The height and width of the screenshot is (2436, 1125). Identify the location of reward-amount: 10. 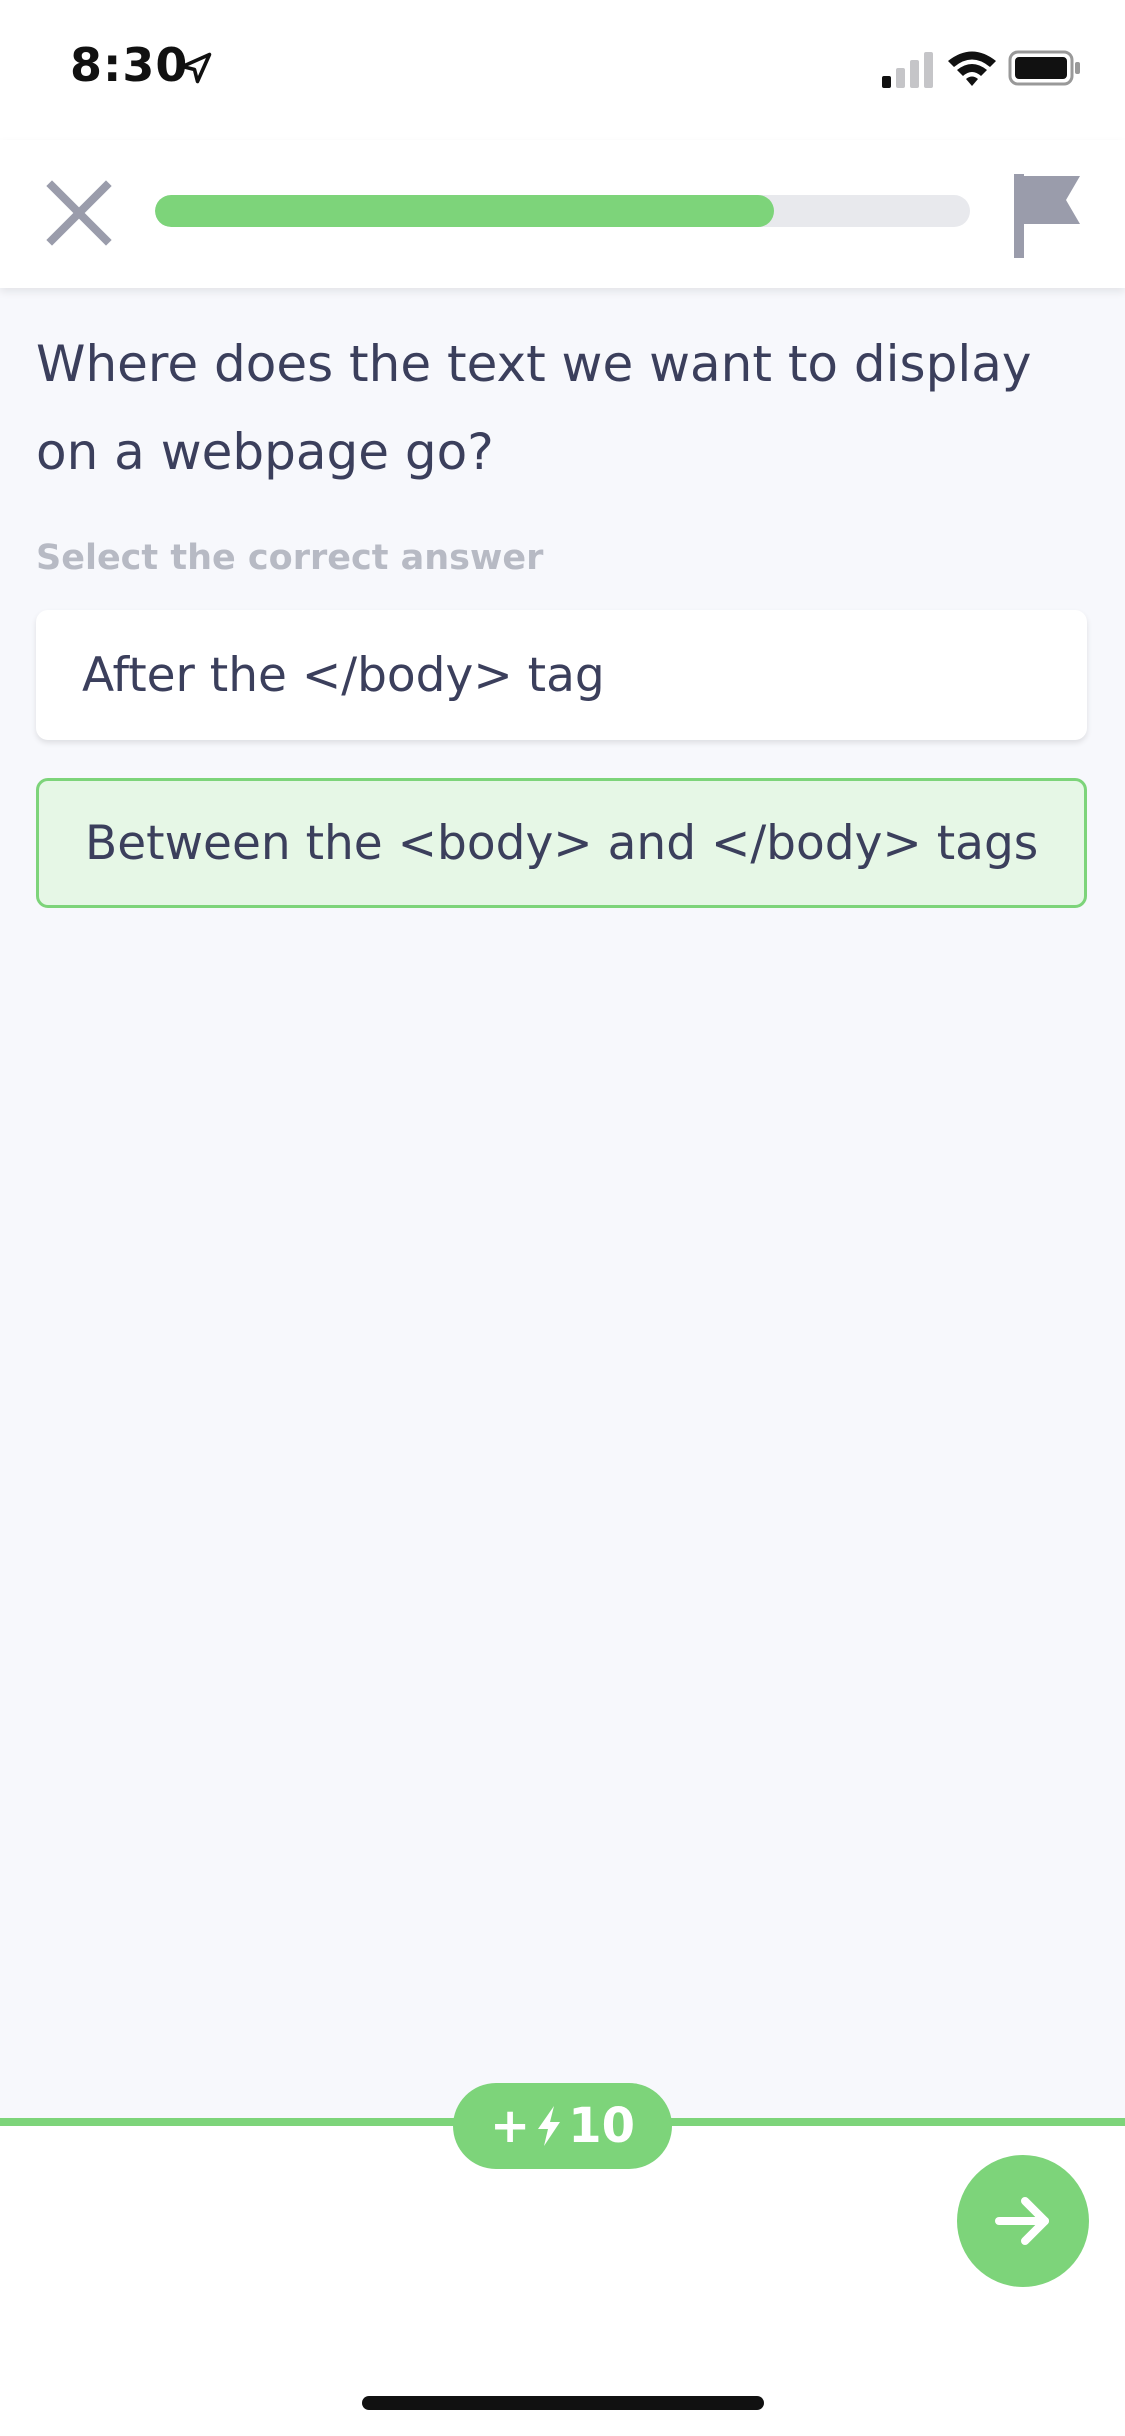
(601, 2126).